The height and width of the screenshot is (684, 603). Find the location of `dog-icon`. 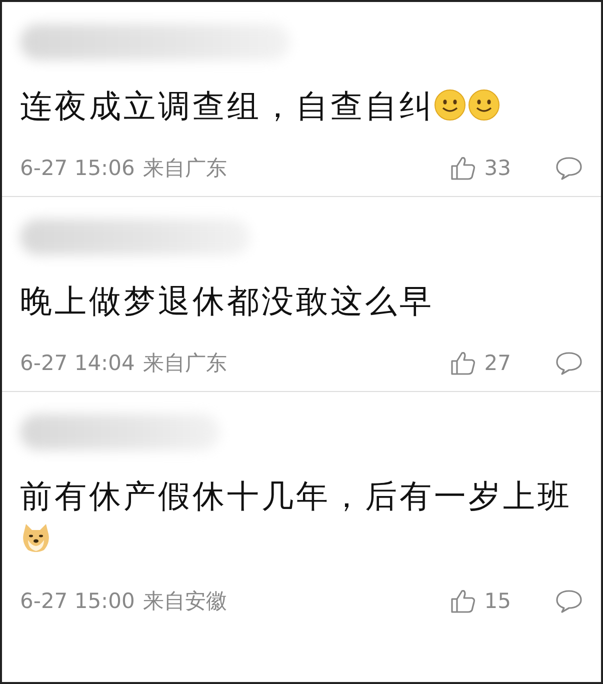

dog-icon is located at coordinates (36, 538).